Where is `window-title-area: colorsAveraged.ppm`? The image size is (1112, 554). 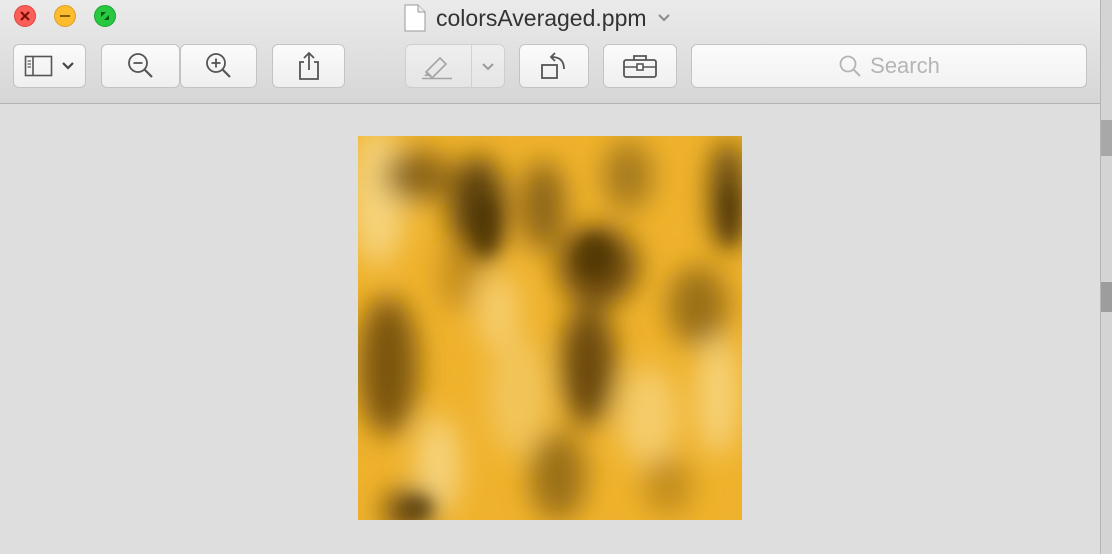
window-title-area: colorsAveraged.ppm is located at coordinates (537, 18).